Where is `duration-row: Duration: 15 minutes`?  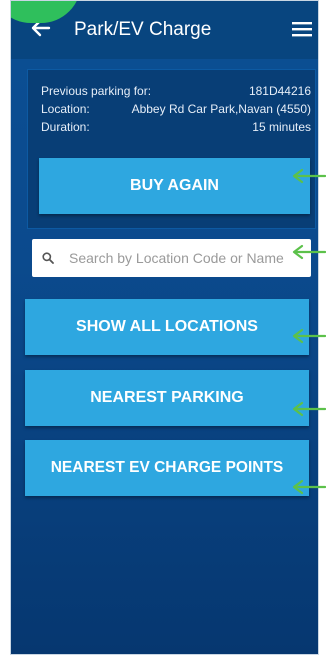 duration-row: Duration: 15 minutes is located at coordinates (176, 127).